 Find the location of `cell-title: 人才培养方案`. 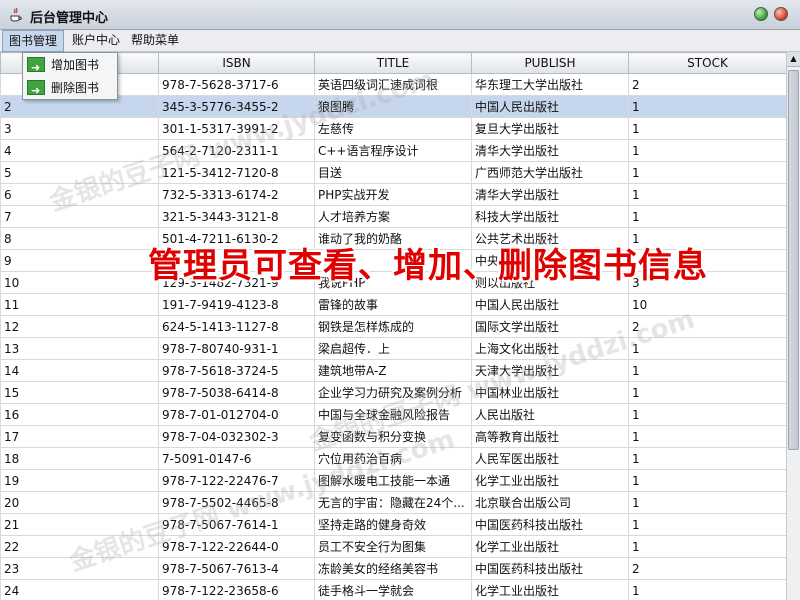

cell-title: 人才培养方案 is located at coordinates (393, 216).